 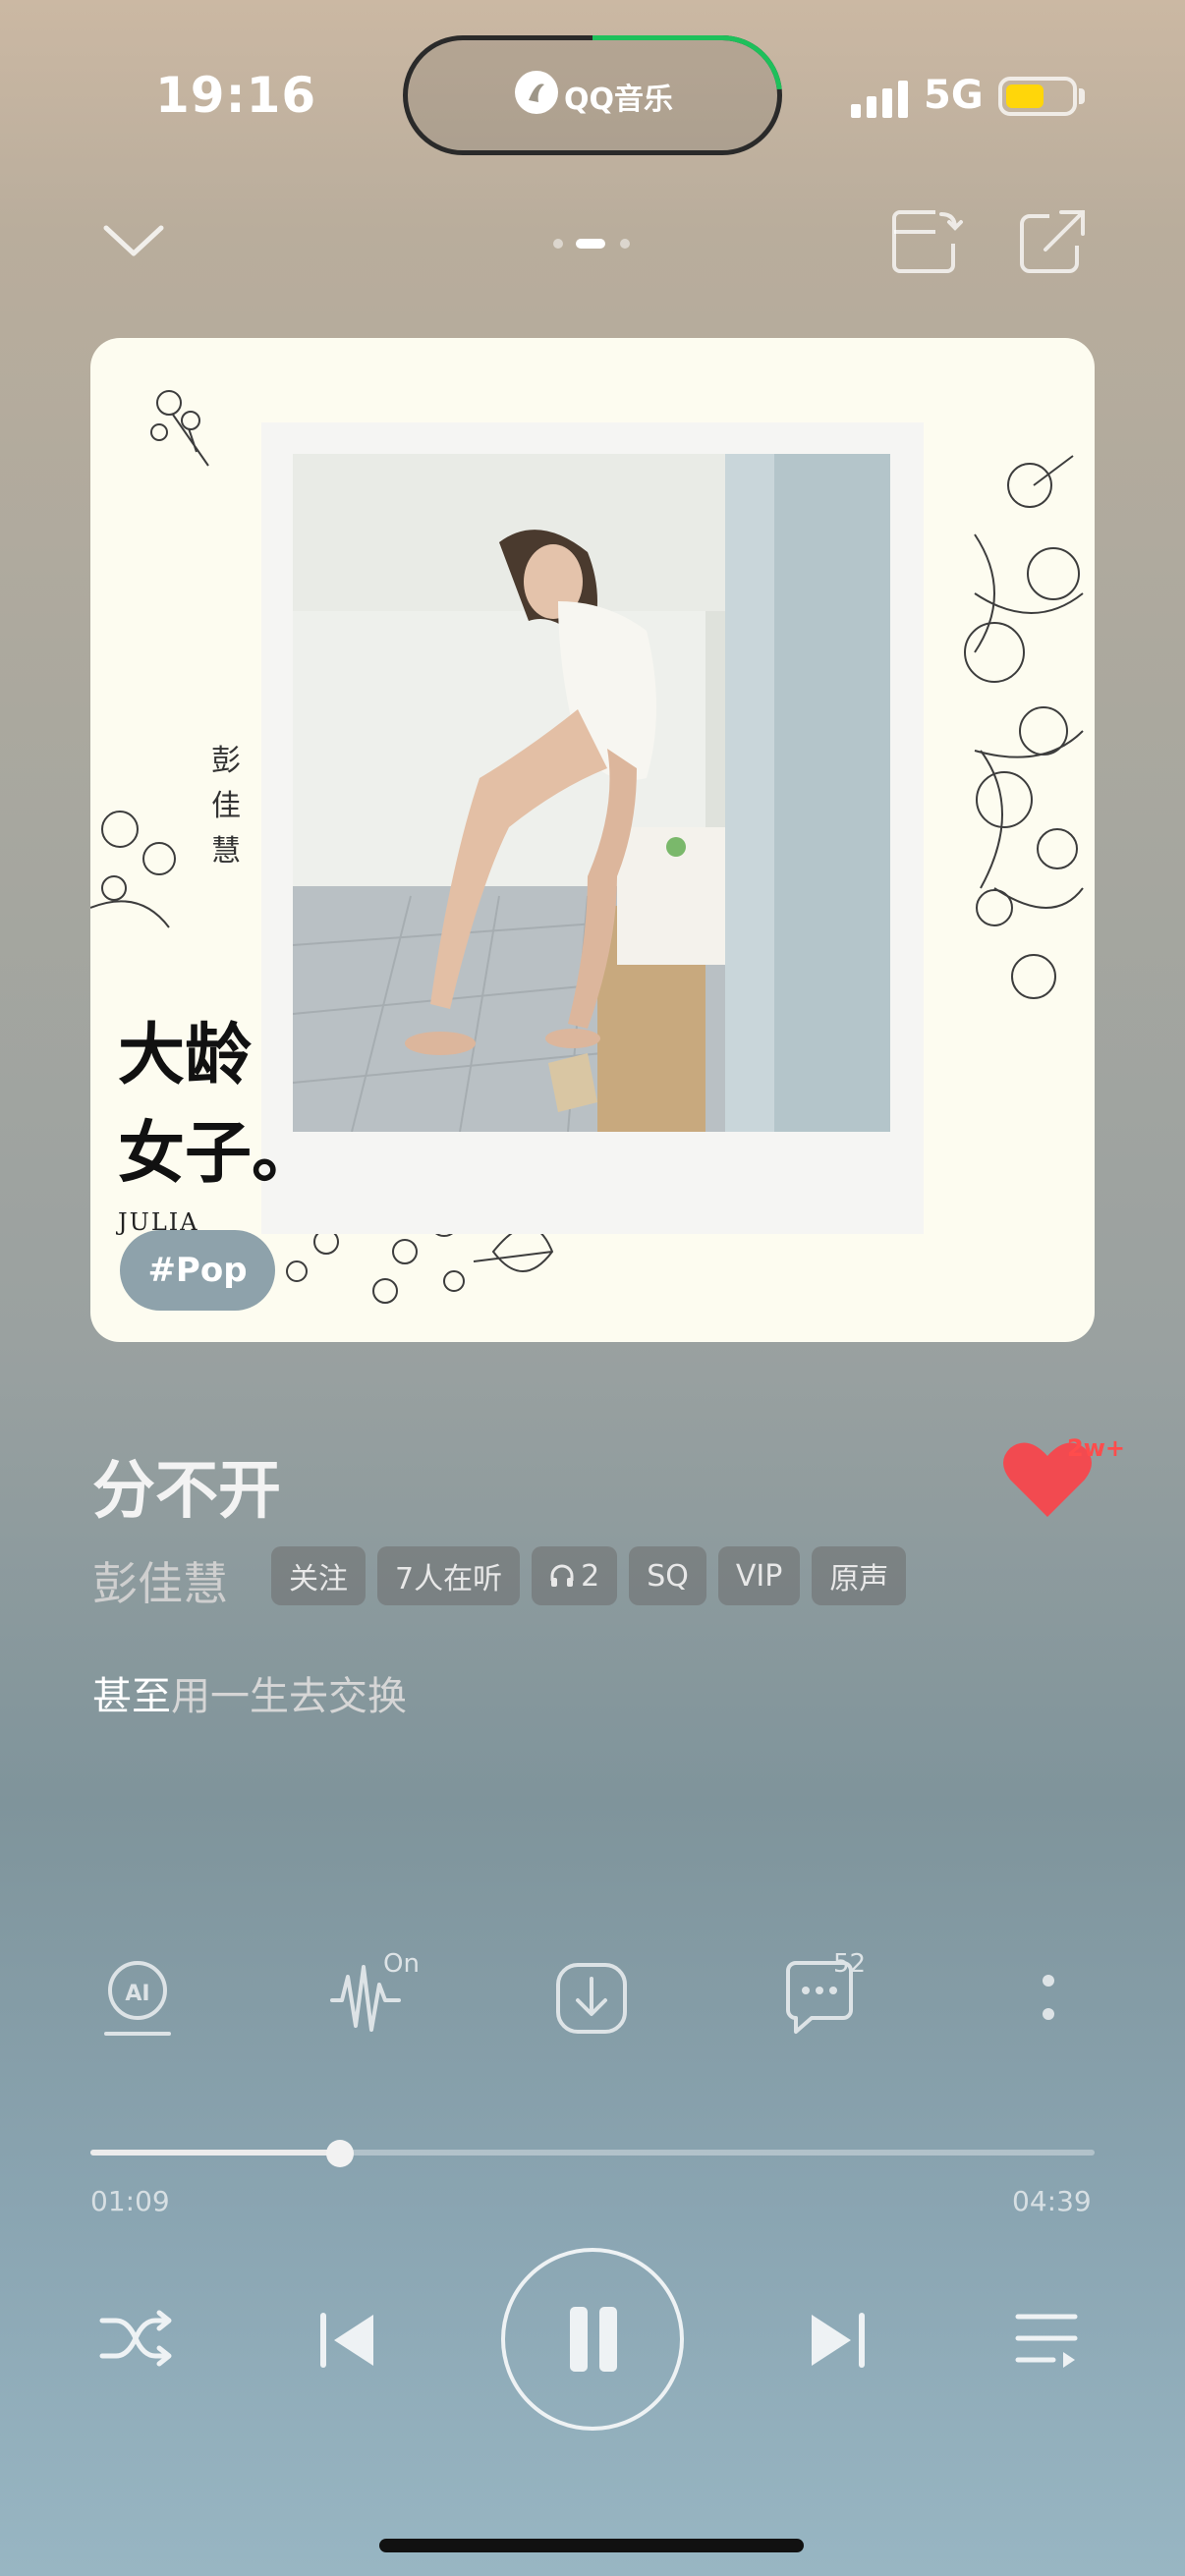 What do you see at coordinates (218, 1104) in the screenshot?
I see `album-title: 大龄 女子。` at bounding box center [218, 1104].